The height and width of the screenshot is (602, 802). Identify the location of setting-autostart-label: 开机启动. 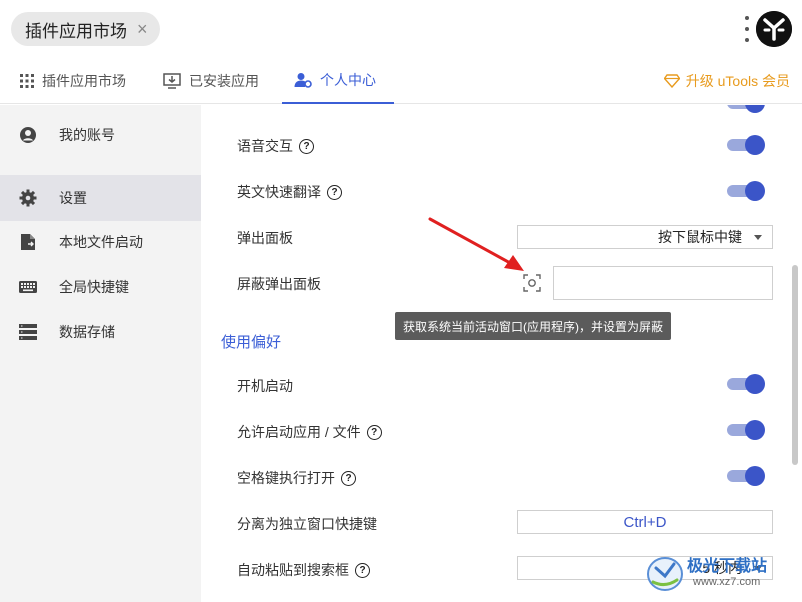
(265, 386).